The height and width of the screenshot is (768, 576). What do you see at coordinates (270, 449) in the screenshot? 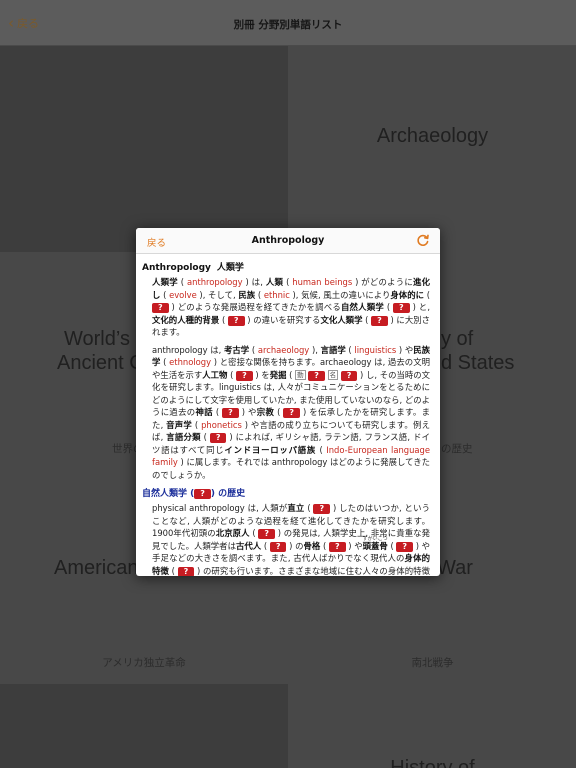
I see `term: インドヨーロッパ語族` at bounding box center [270, 449].